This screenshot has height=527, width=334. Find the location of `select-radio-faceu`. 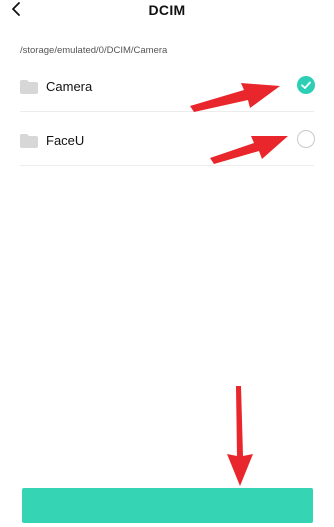

select-radio-faceu is located at coordinates (306, 139).